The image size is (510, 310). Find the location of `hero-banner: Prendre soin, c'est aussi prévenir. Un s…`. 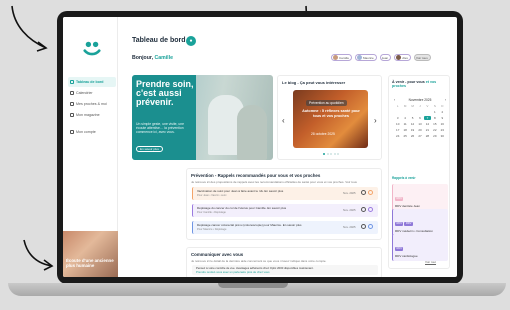

hero-banner: Prendre soin, c'est aussi prévenir. Un s… is located at coordinates (202, 117).